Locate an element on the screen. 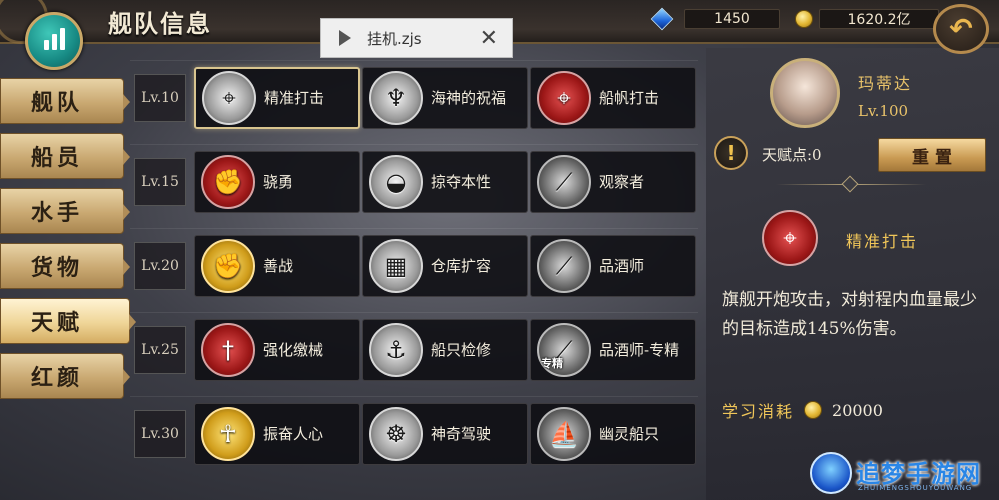  character-level: Lv.100 is located at coordinates (883, 111).